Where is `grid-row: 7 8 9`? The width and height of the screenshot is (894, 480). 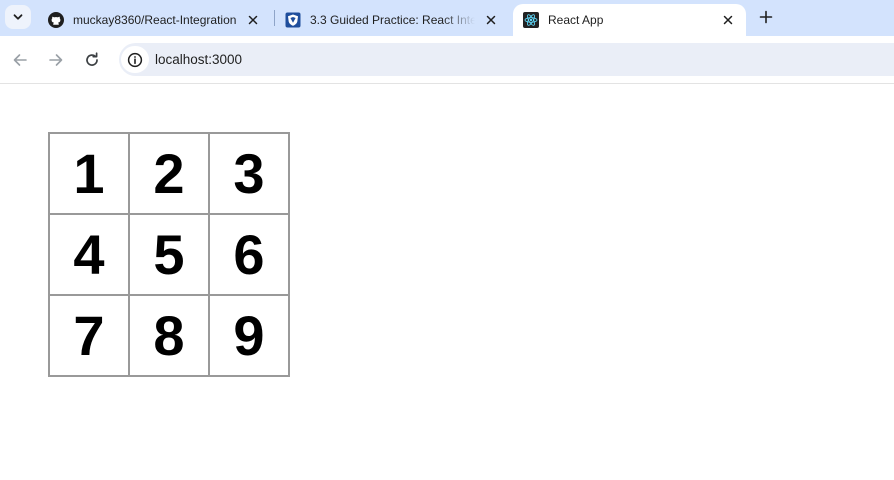 grid-row: 7 8 9 is located at coordinates (169, 335).